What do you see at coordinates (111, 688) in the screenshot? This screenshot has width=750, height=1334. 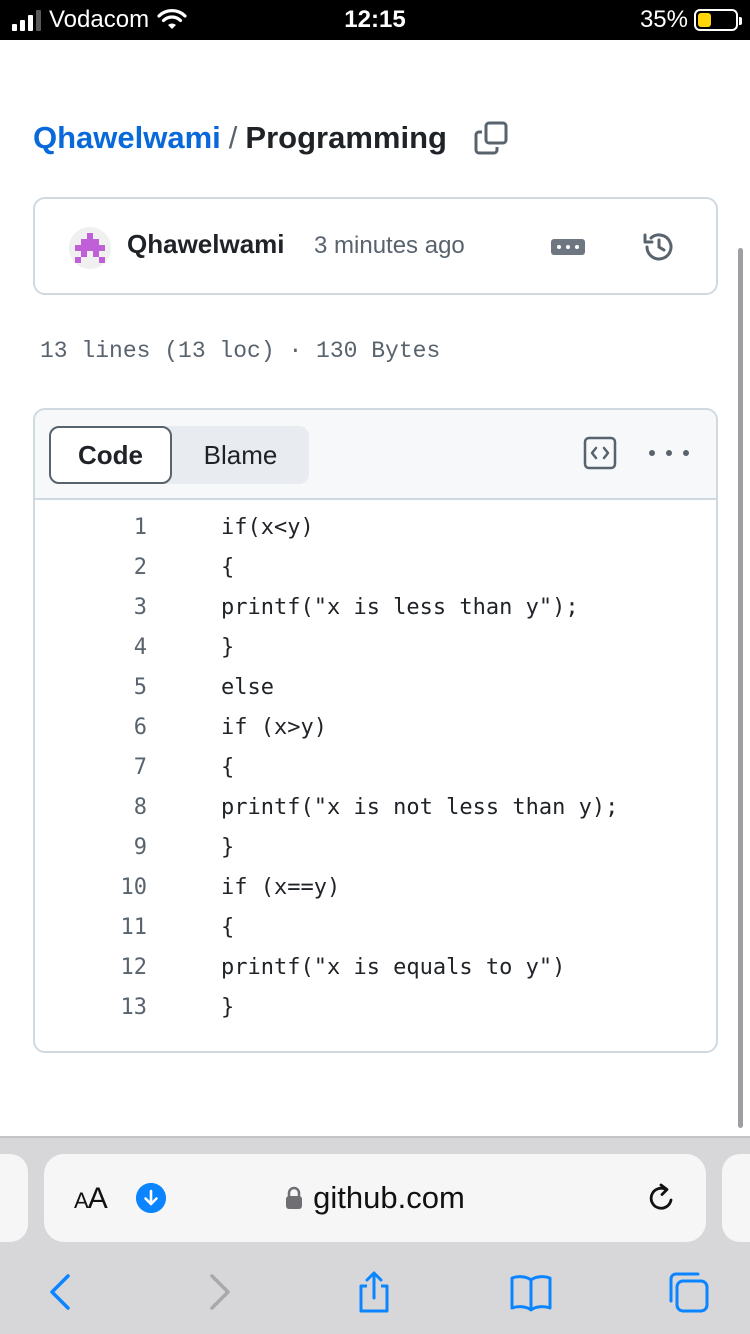 I see `line-number: 5` at bounding box center [111, 688].